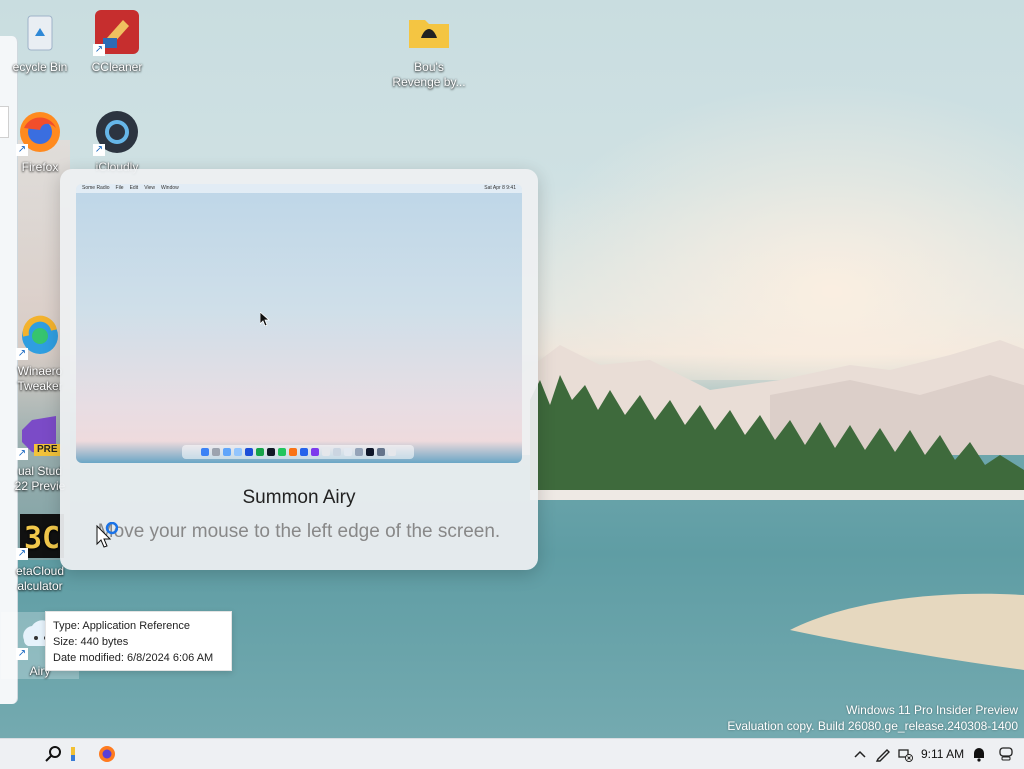 Image resolution: width=1024 pixels, height=769 pixels. Describe the element at coordinates (169, 188) in the screenshot. I see `preview-menu-item: Window` at that location.